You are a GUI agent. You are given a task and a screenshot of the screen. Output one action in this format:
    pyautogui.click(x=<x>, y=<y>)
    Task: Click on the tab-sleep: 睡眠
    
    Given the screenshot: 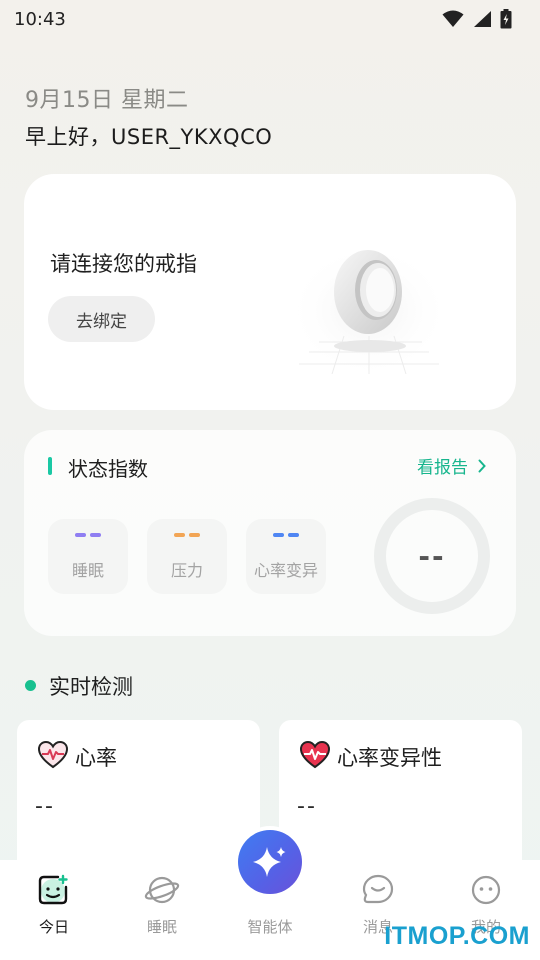 What is the action you would take?
    pyautogui.click(x=162, y=910)
    